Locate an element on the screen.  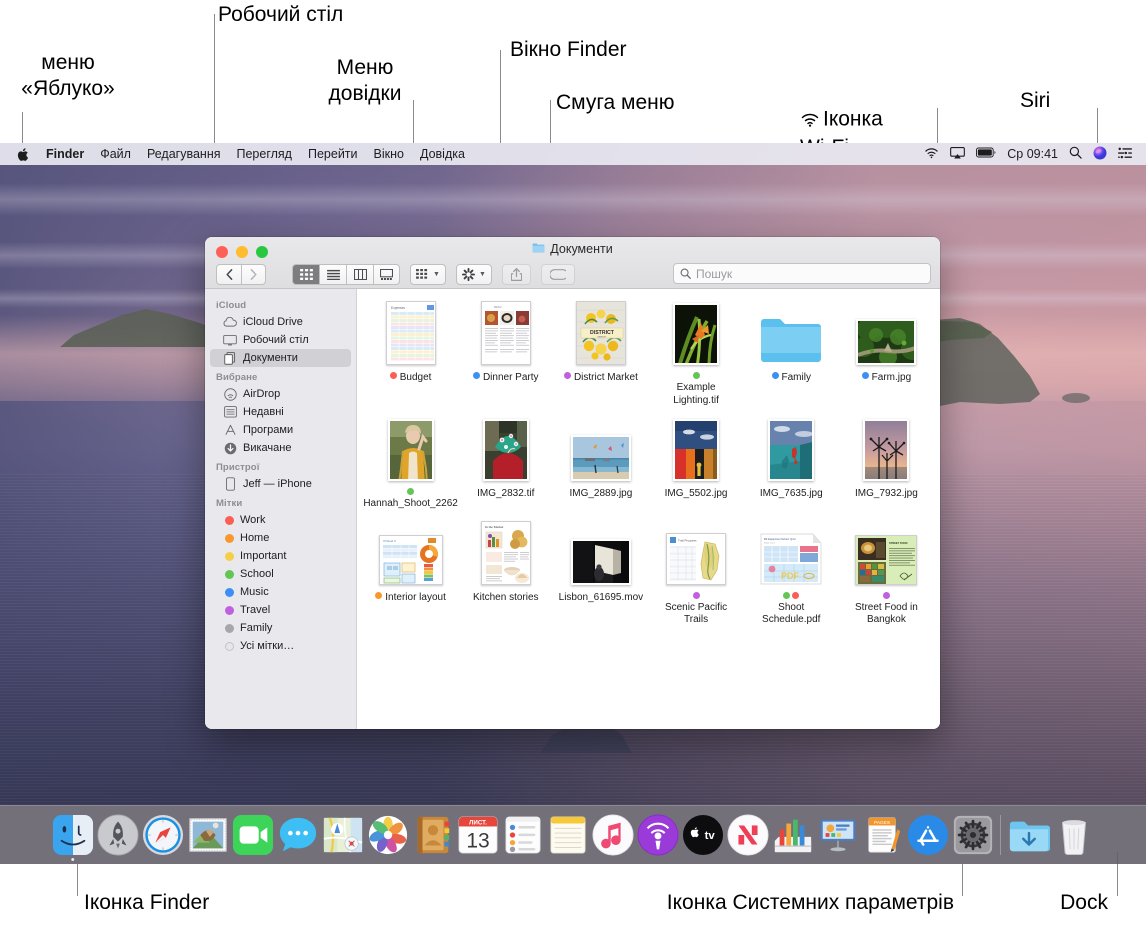
dock-item-launchpad is located at coordinates (117, 835).